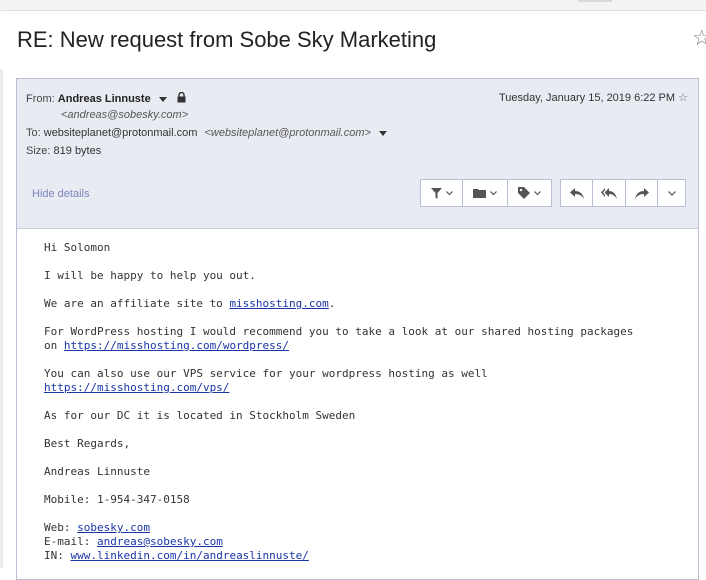 Image resolution: width=706 pixels, height=580 pixels. I want to click on signature-email: E-mail: andreas@sobesky.com, so click(133, 542).